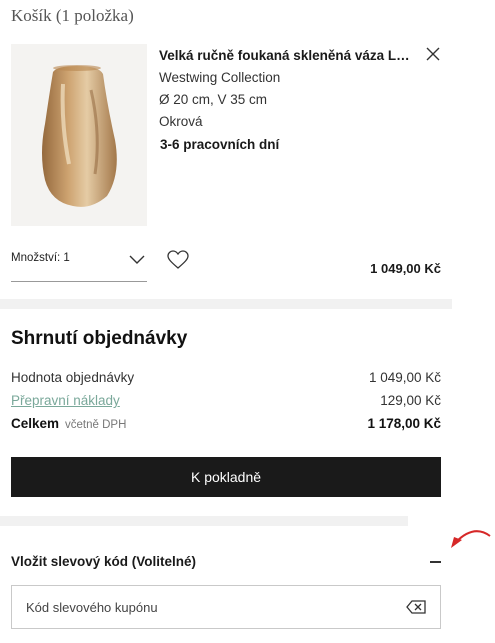 This screenshot has height=643, width=495. I want to click on product-brand: Westwing Collection, so click(220, 77).